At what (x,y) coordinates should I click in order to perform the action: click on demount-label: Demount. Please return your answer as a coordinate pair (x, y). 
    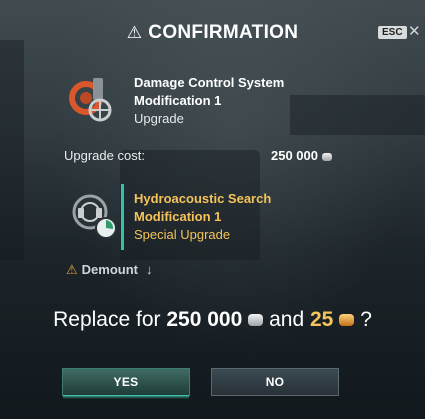
    Looking at the image, I should click on (109, 269).